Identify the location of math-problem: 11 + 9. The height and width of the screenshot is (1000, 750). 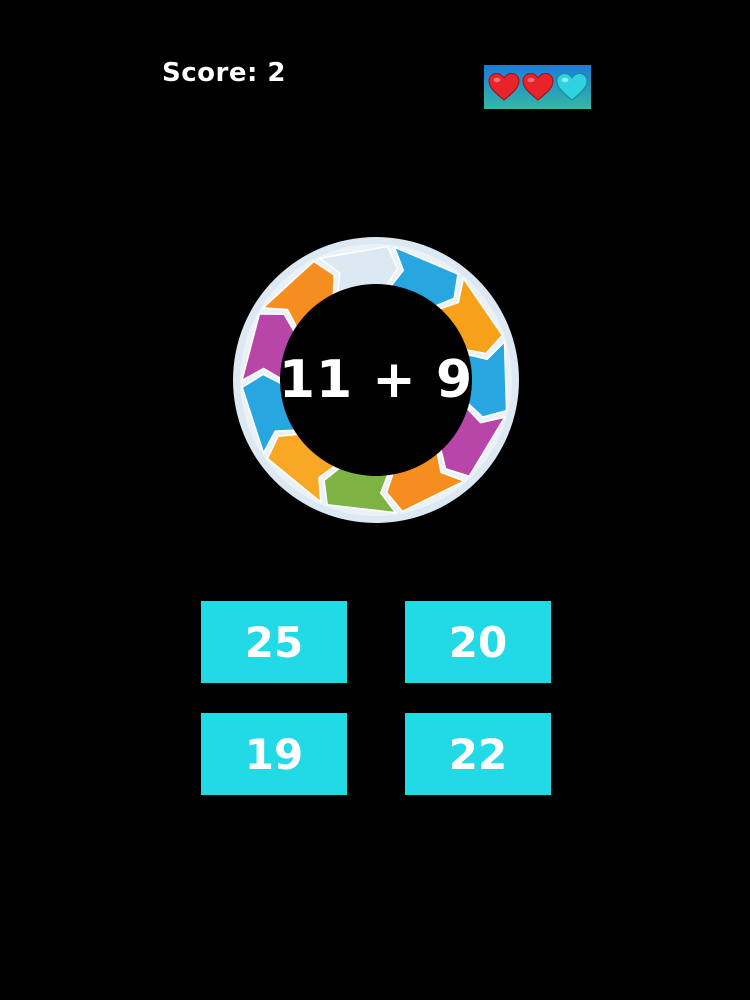
(376, 380).